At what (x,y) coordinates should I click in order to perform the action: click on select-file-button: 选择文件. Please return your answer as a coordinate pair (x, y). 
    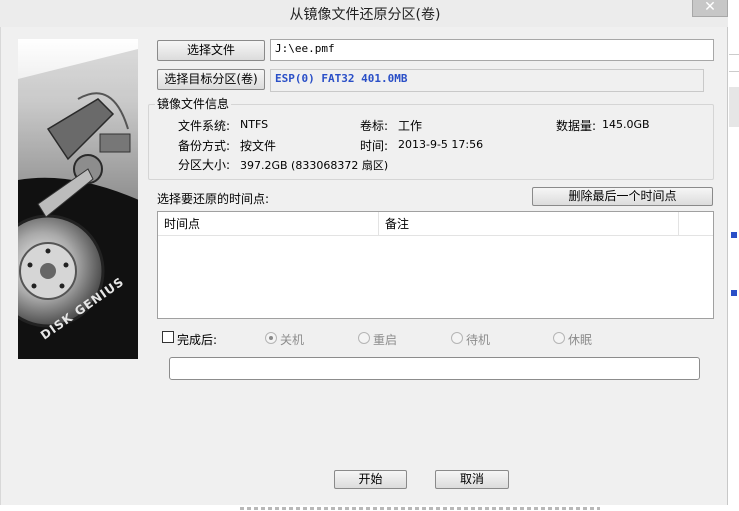
    Looking at the image, I should click on (211, 50).